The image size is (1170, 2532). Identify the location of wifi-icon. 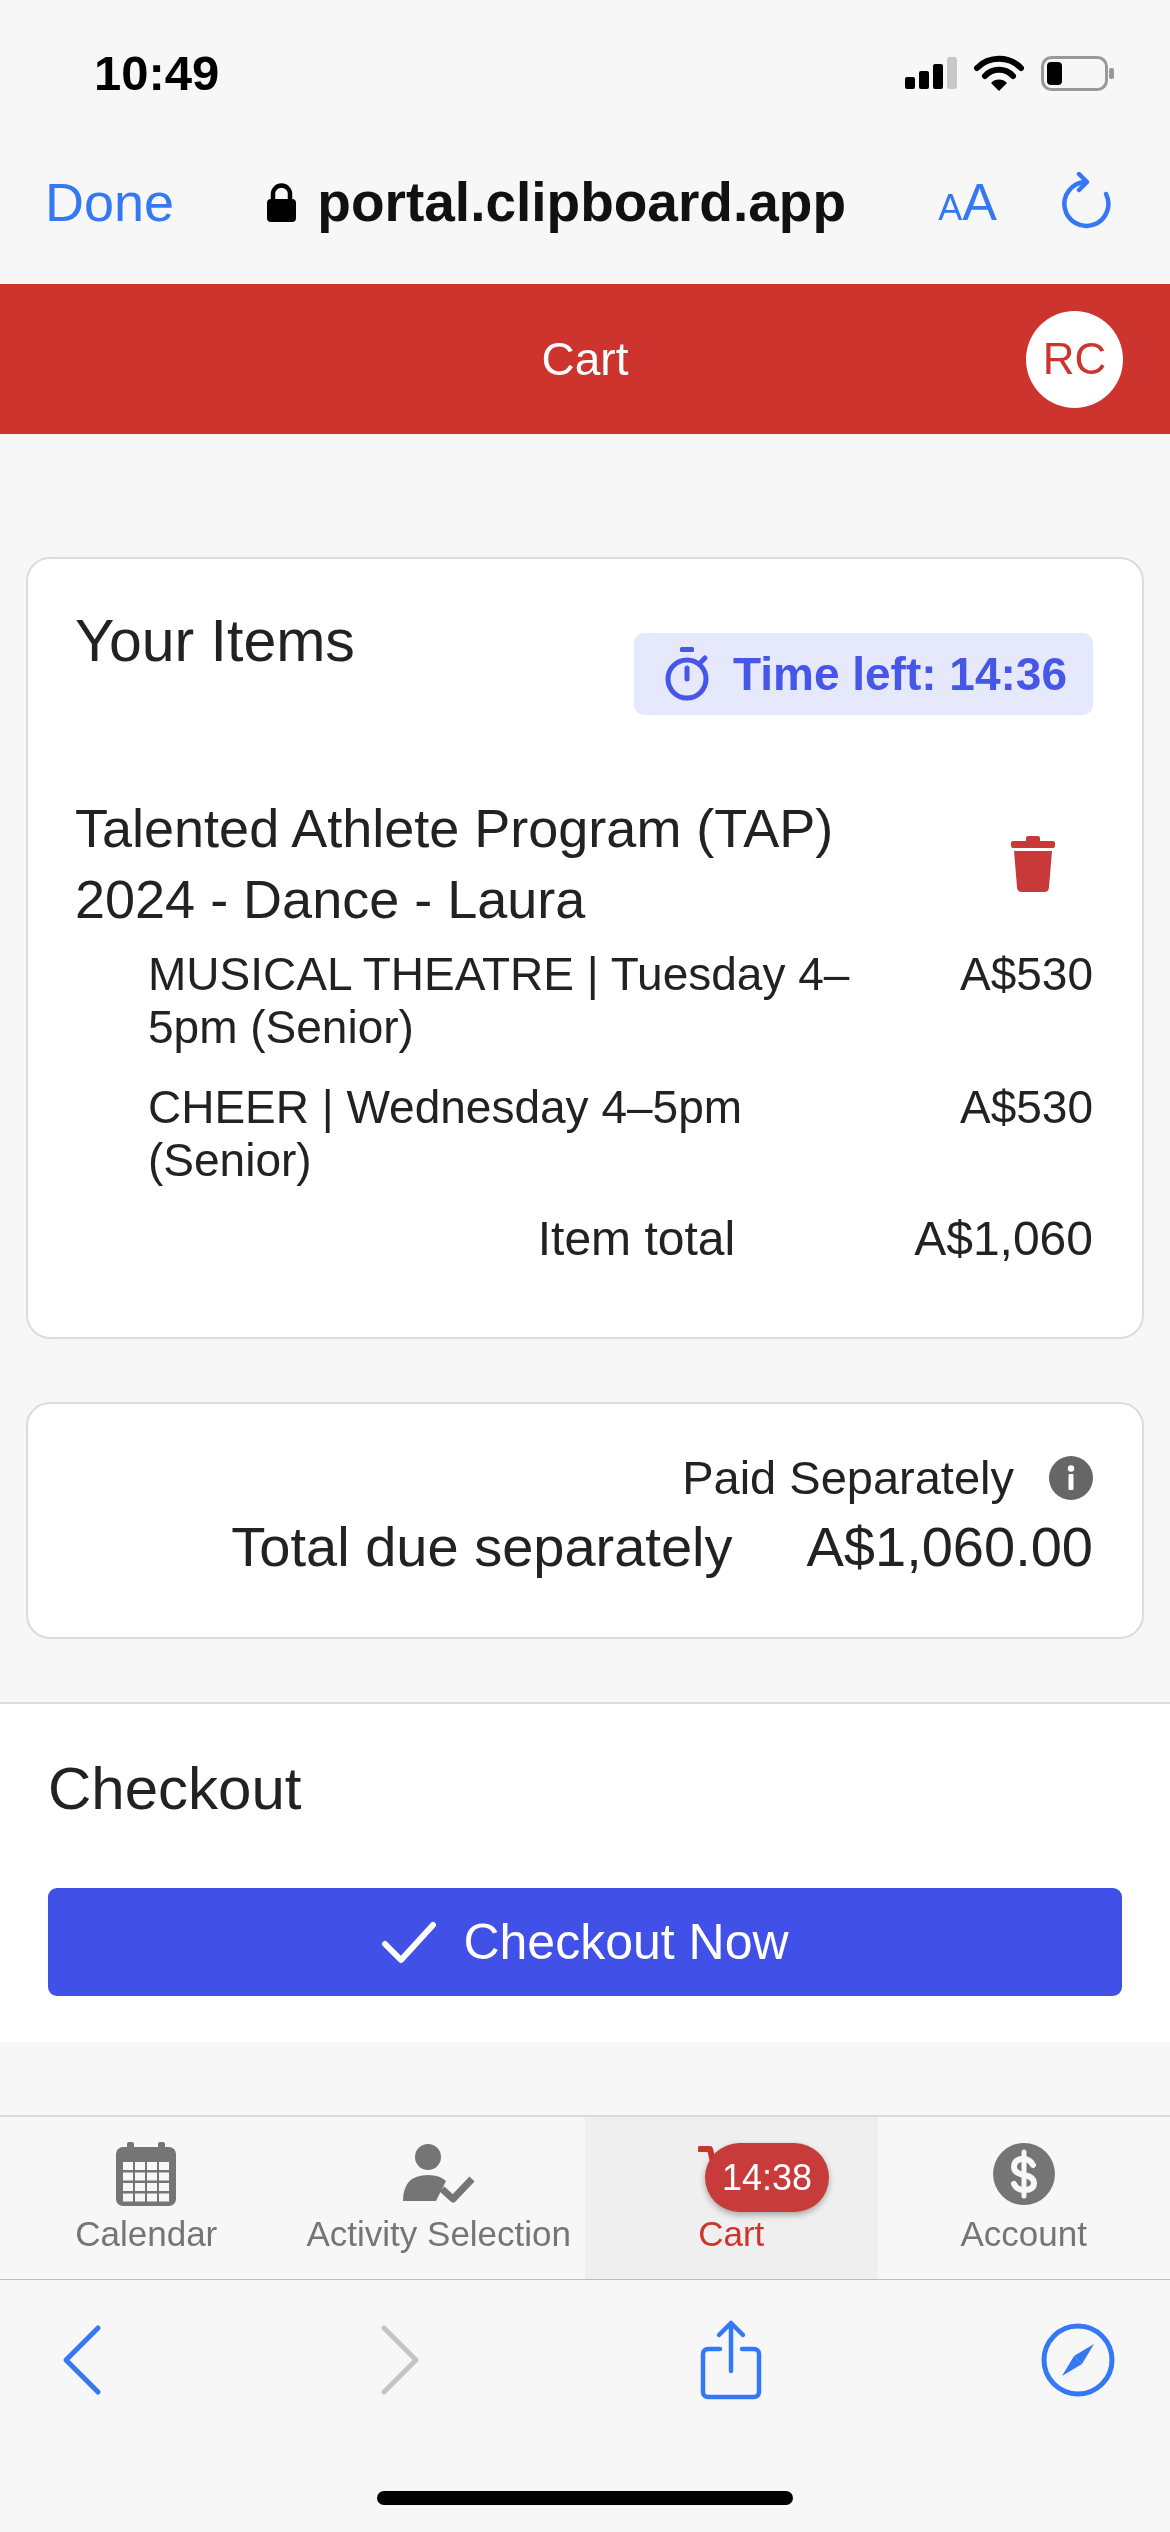
(999, 73).